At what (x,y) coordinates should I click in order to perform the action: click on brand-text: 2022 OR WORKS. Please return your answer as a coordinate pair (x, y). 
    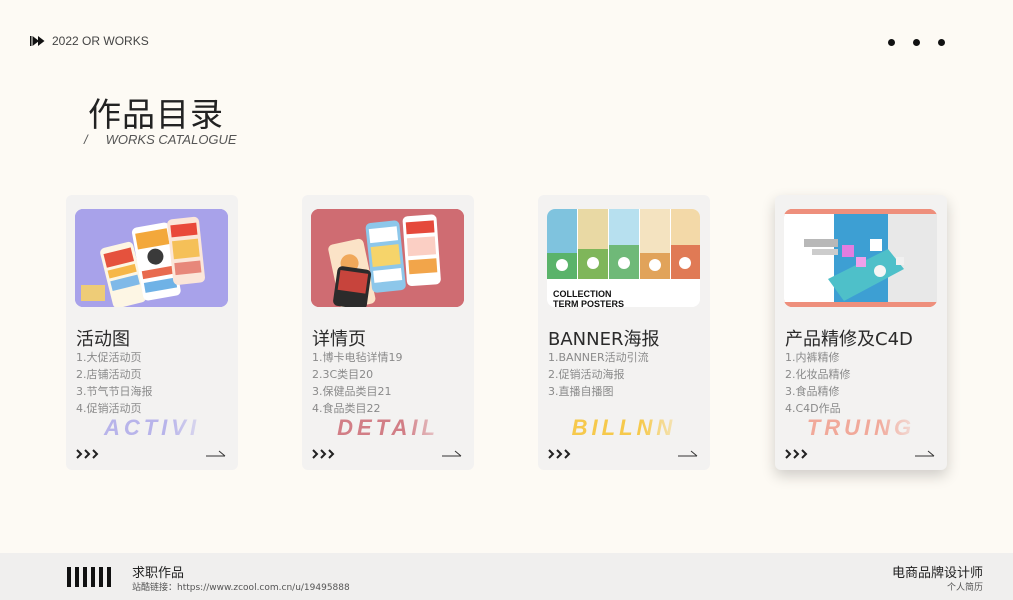
    Looking at the image, I should click on (100, 41).